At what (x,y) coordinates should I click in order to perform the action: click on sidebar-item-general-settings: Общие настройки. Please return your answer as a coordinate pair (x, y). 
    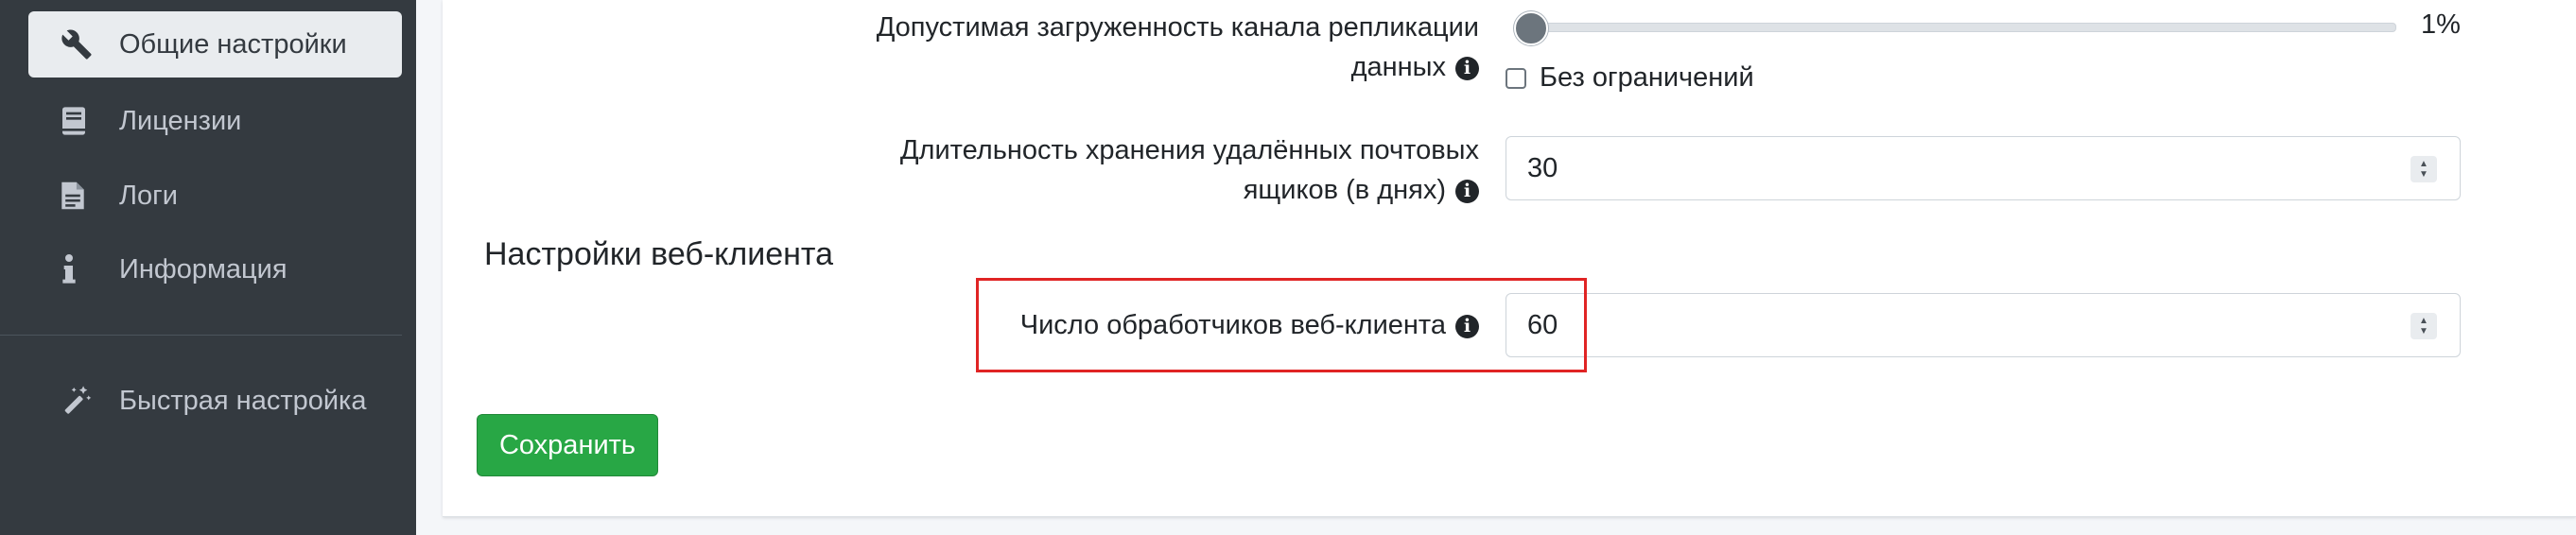
    Looking at the image, I should click on (215, 44).